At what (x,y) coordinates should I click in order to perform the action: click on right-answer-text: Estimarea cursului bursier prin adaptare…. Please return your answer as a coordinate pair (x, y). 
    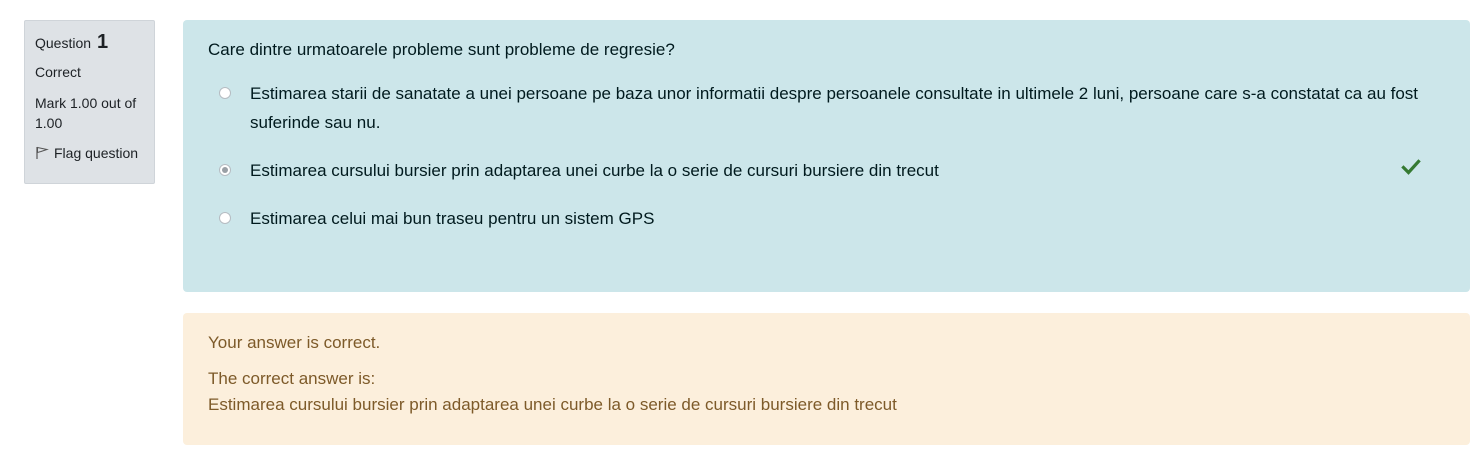
    Looking at the image, I should click on (552, 404).